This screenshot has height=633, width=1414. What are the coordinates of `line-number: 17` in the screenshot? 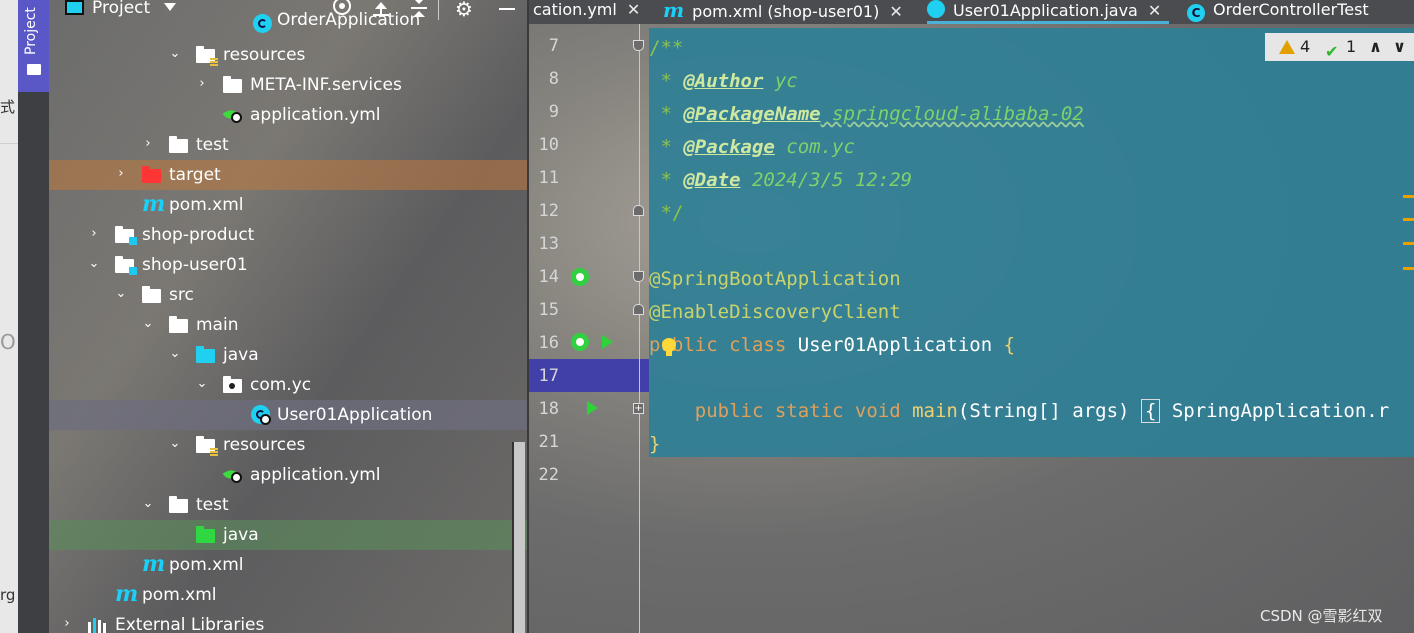 It's located at (548, 376).